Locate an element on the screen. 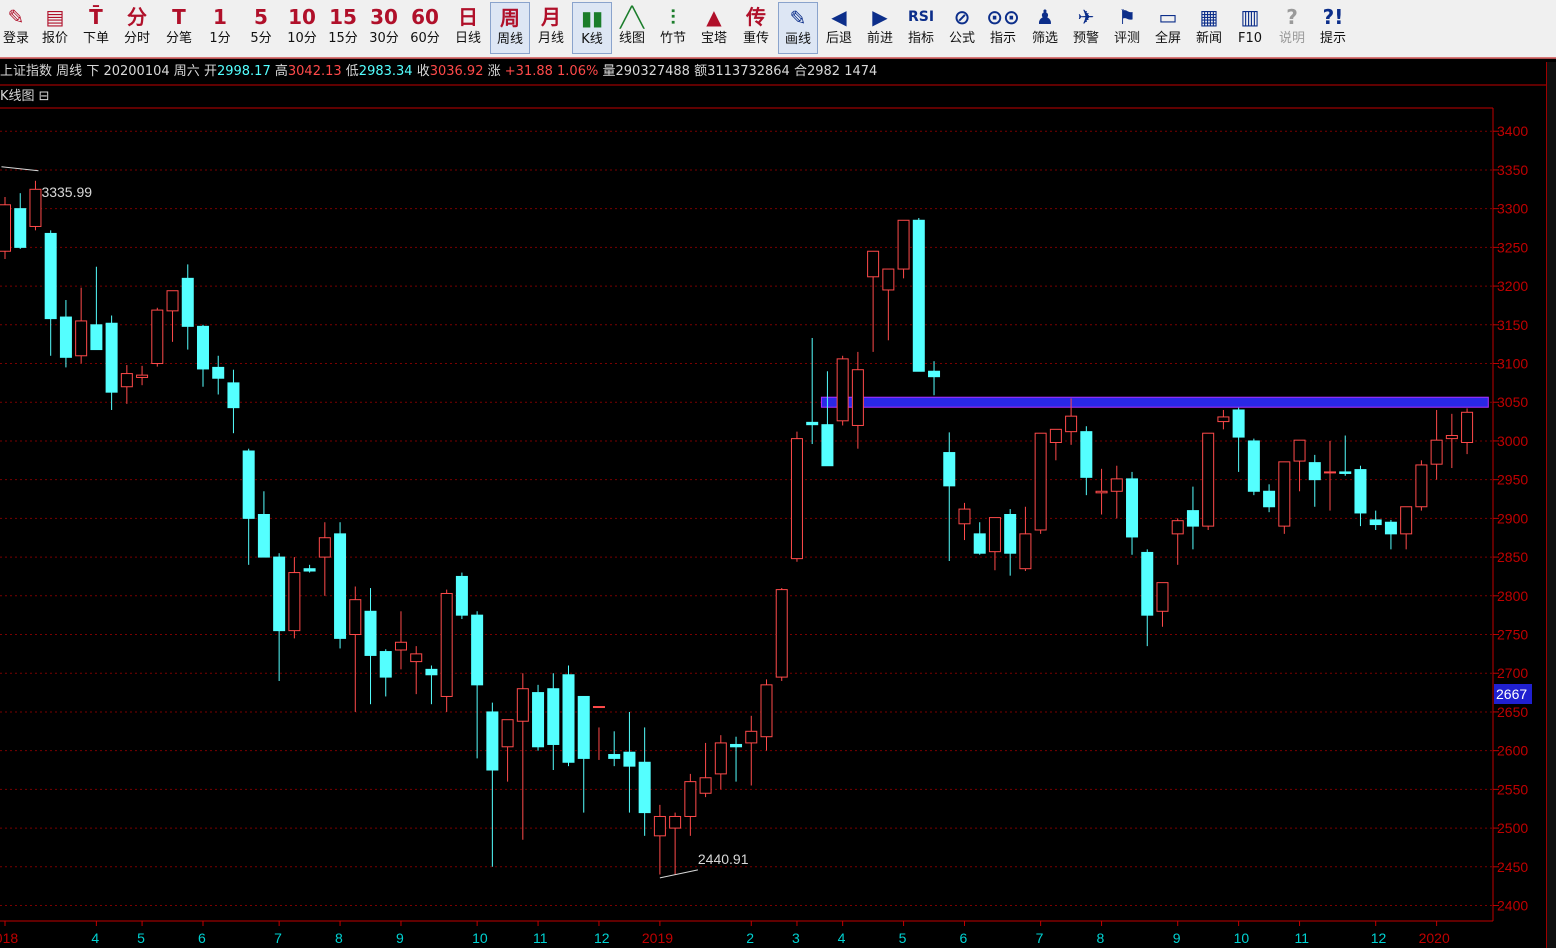  y-tick-label: 2850 is located at coordinates (1512, 557).